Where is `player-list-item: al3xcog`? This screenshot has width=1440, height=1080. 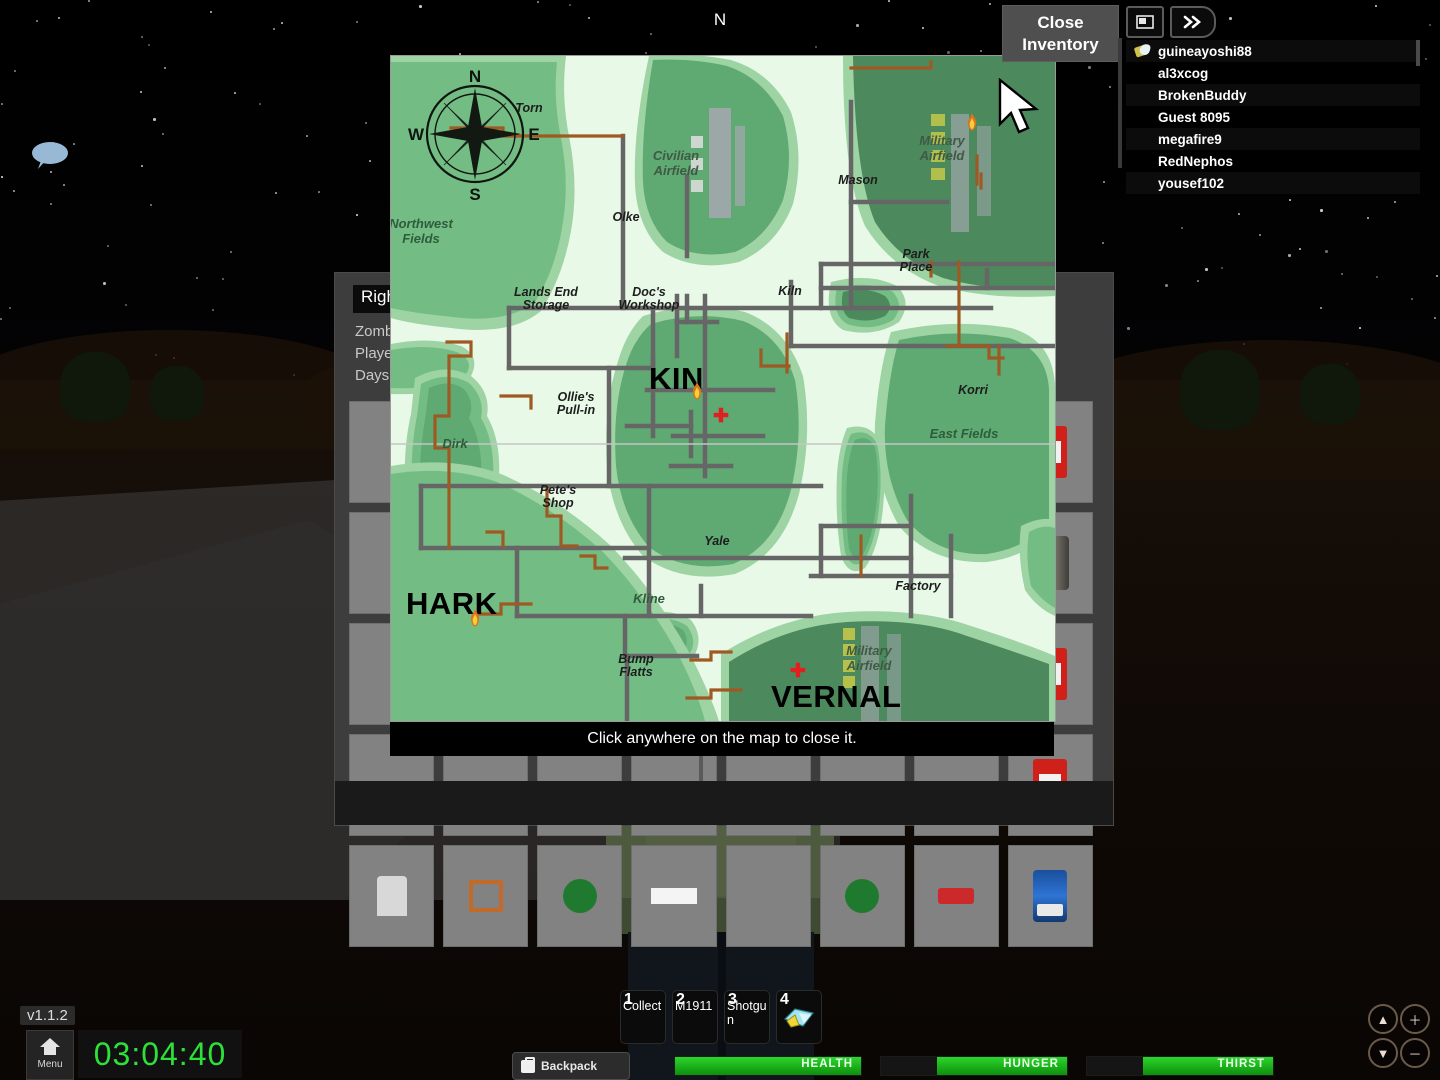
player-list-item: al3xcog is located at coordinates (1273, 73).